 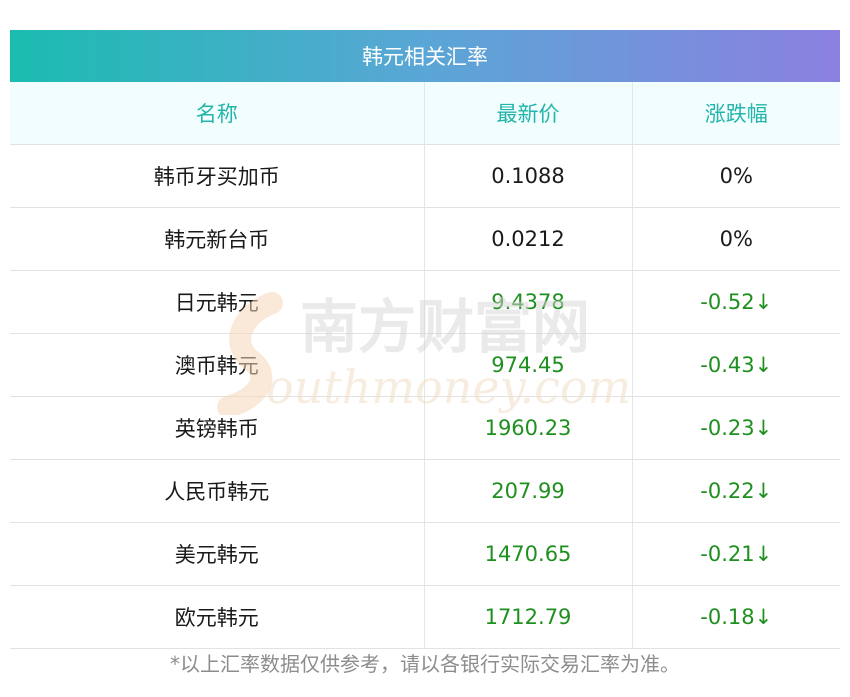 What do you see at coordinates (528, 554) in the screenshot?
I see `row-price: 1470.65` at bounding box center [528, 554].